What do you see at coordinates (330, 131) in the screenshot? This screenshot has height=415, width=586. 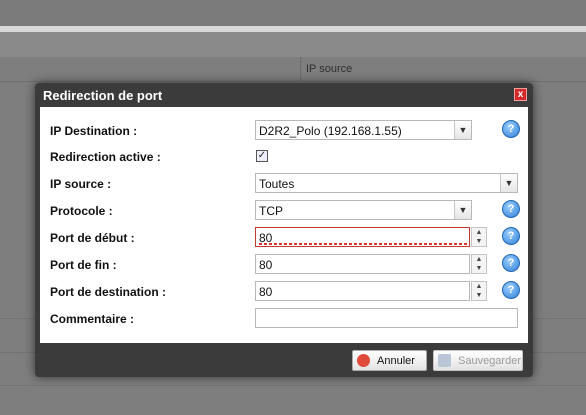 I see `ip-destination-value: D2R2_Polo (192.168.1.55)` at bounding box center [330, 131].